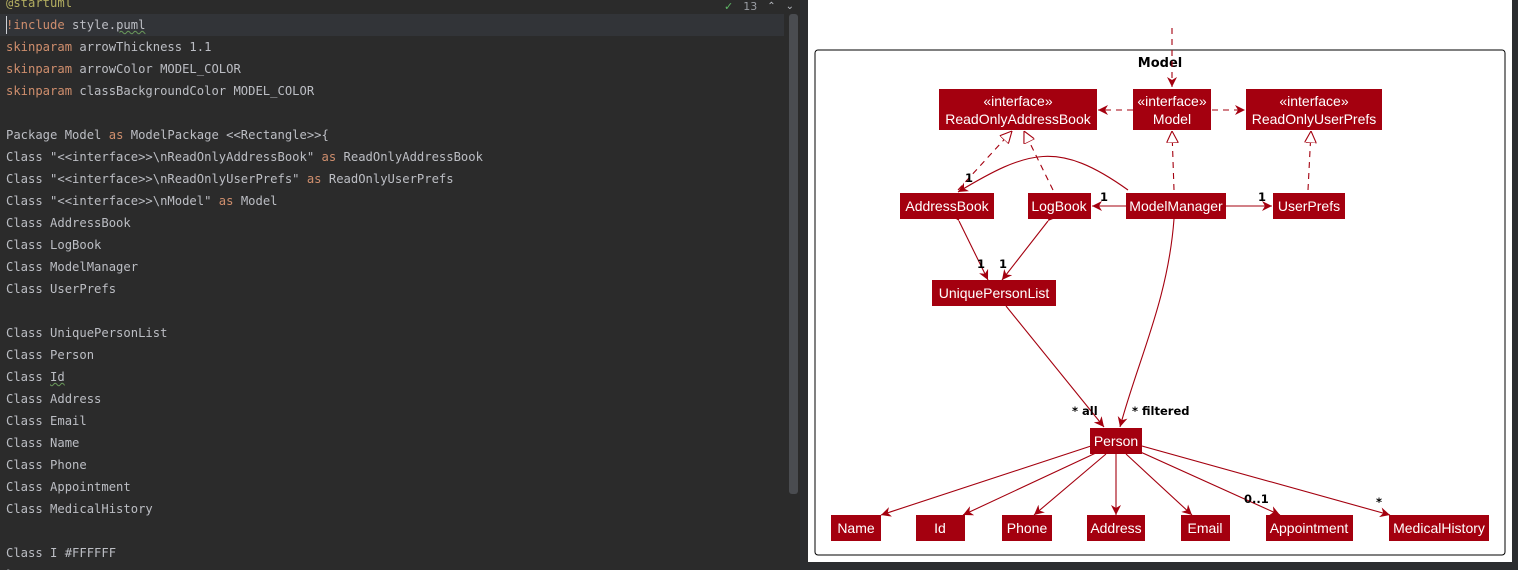 This screenshot has width=1518, height=570. What do you see at coordinates (1262, 197) in the screenshot?
I see `mult-up-from-mm: 1` at bounding box center [1262, 197].